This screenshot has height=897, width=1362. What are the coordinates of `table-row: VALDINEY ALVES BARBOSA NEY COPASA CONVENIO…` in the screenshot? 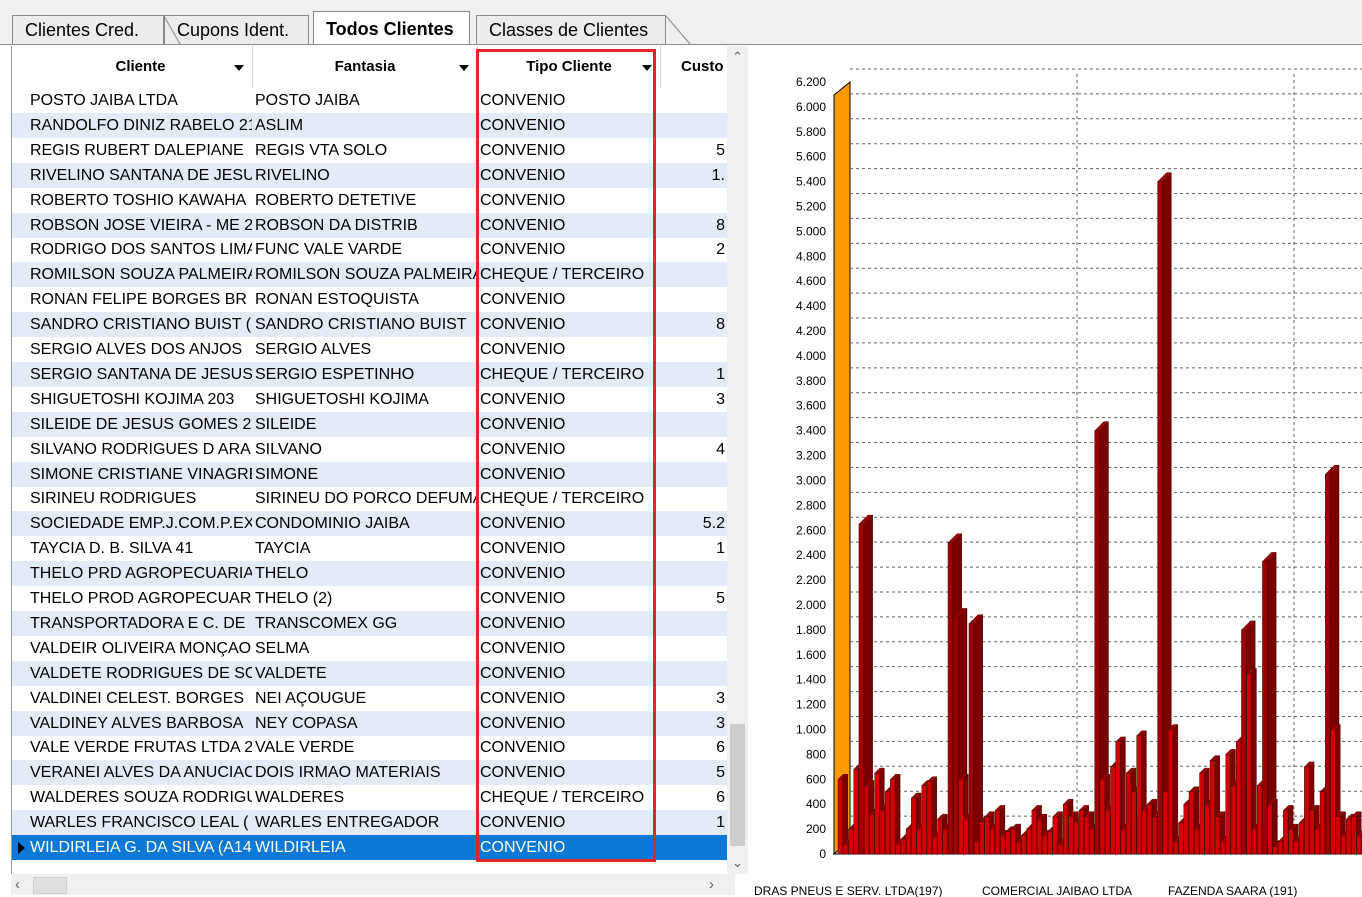 It's located at (369, 723).